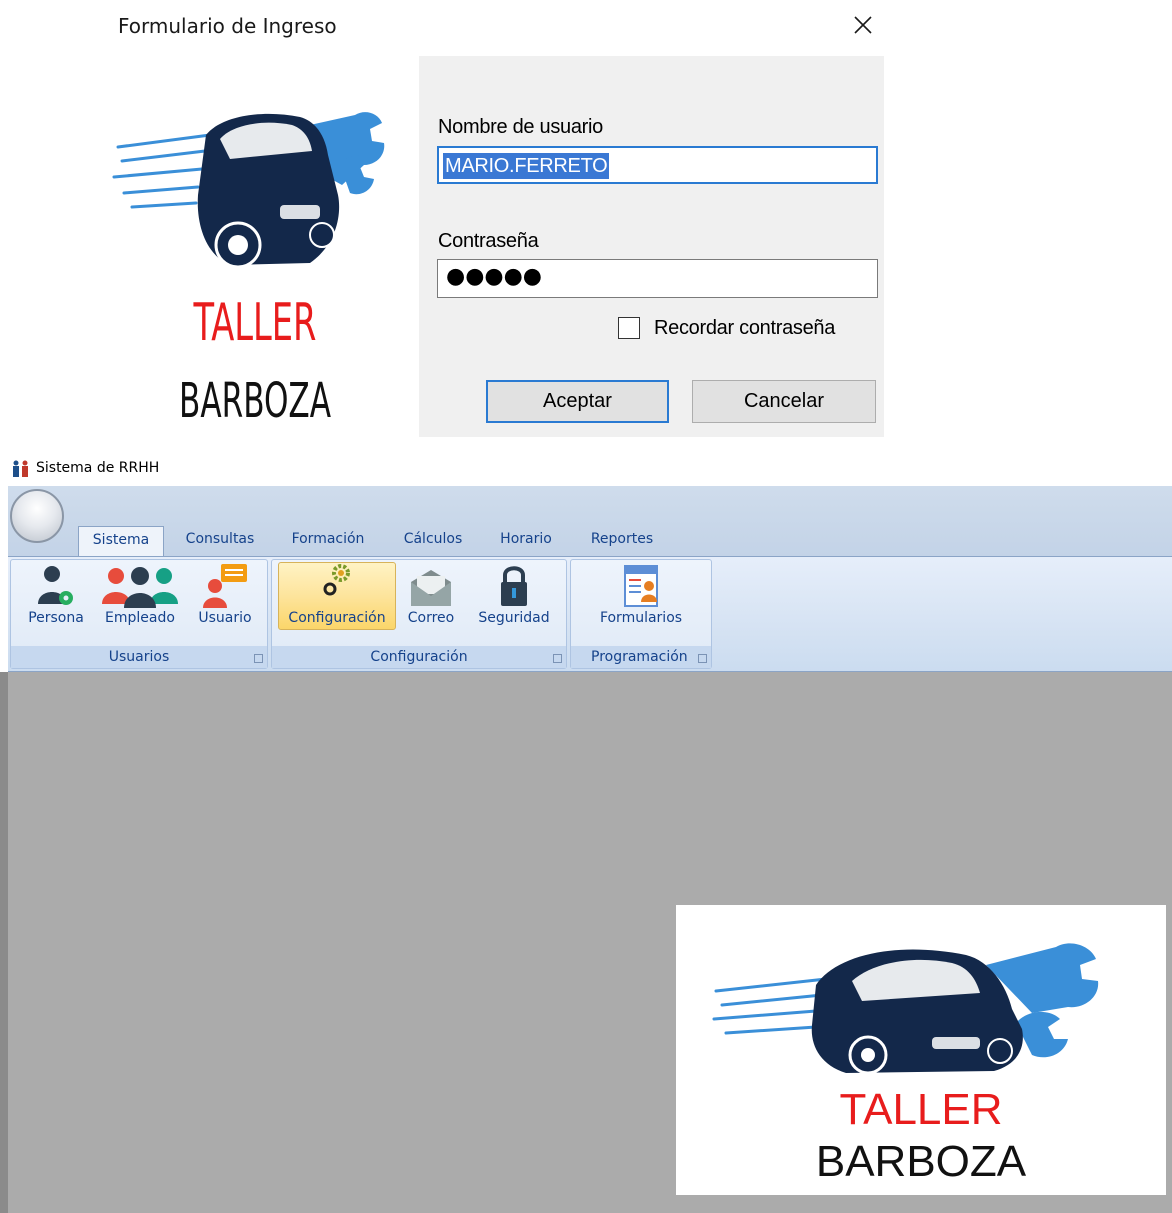 This screenshot has height=1213, width=1172. Describe the element at coordinates (431, 618) in the screenshot. I see `correo-label: Correo` at that location.